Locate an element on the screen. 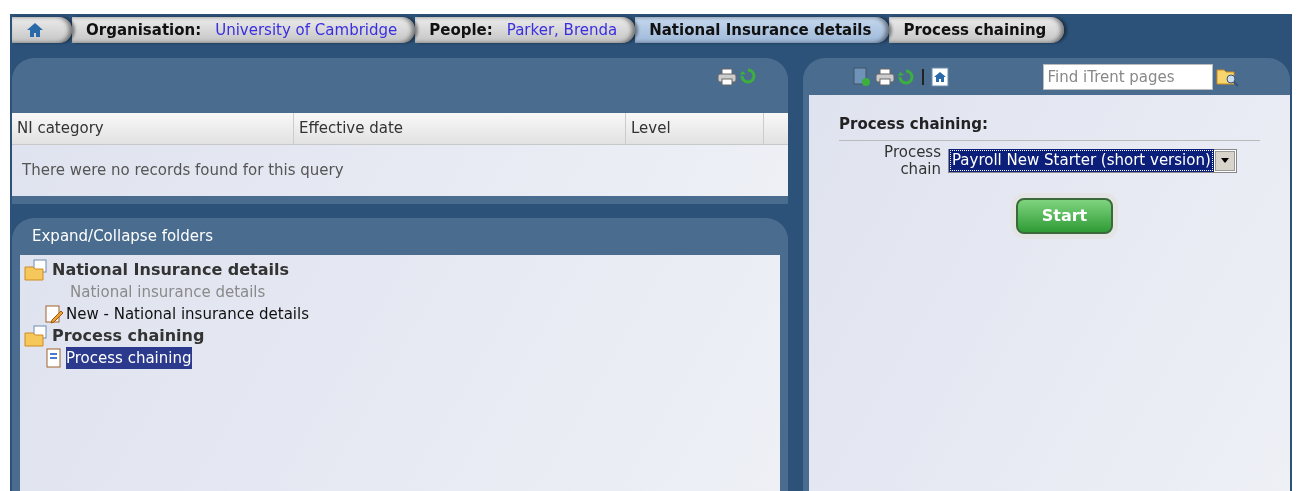 This screenshot has width=1301, height=491. breadcrumb-label: Organisation: is located at coordinates (144, 30).